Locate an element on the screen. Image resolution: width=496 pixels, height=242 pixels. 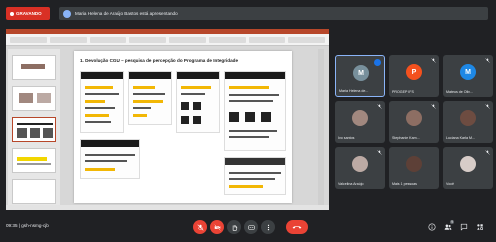
info-icon is located at coordinates (431, 226).